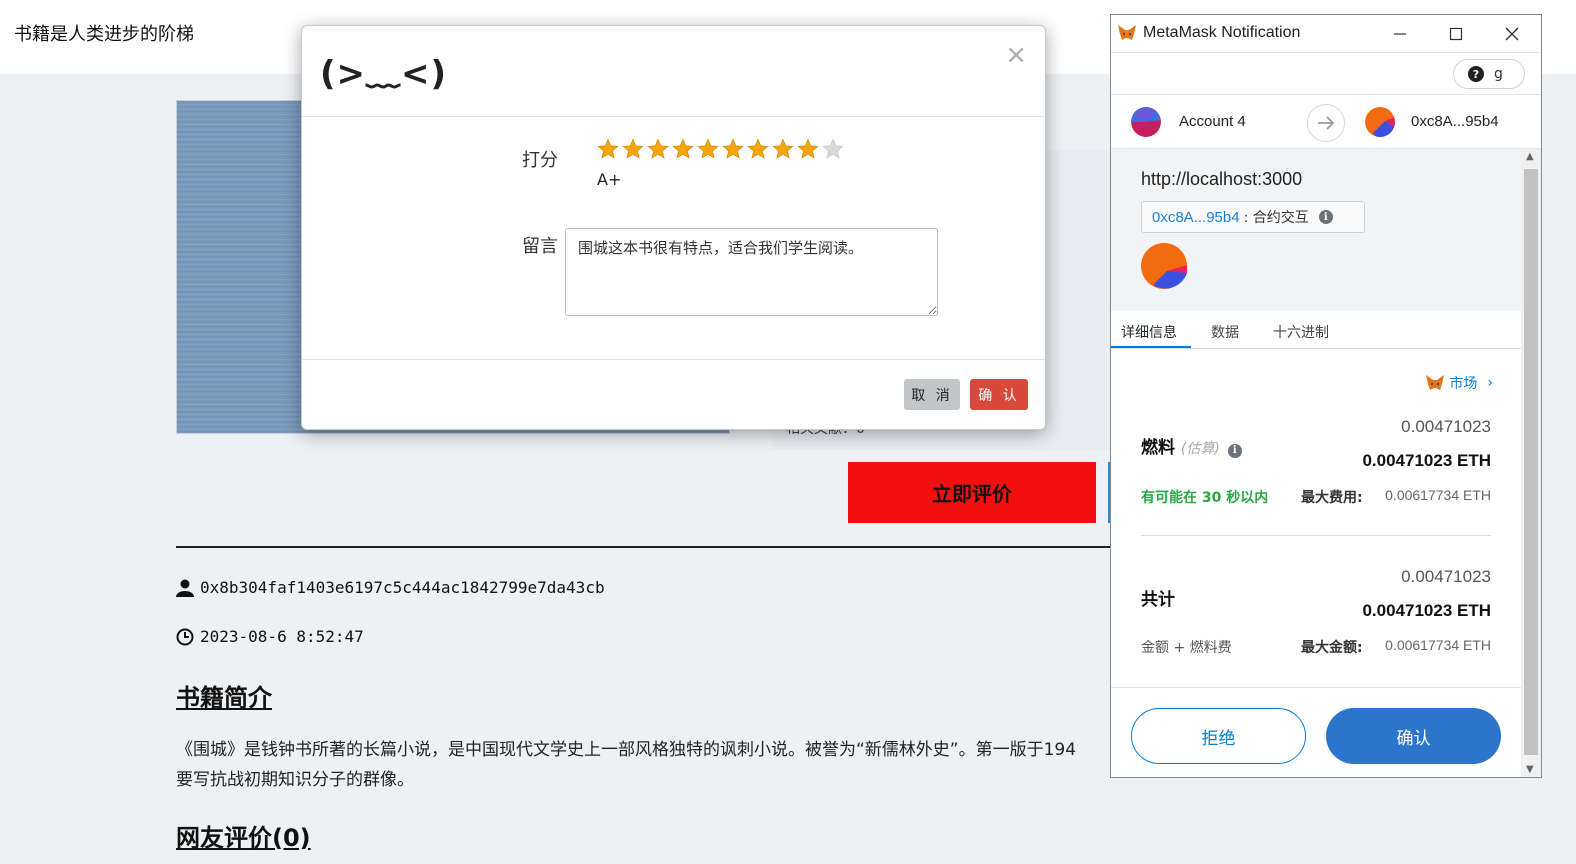 This screenshot has width=1576, height=864. I want to click on scroll-thumb, so click(1531, 462).